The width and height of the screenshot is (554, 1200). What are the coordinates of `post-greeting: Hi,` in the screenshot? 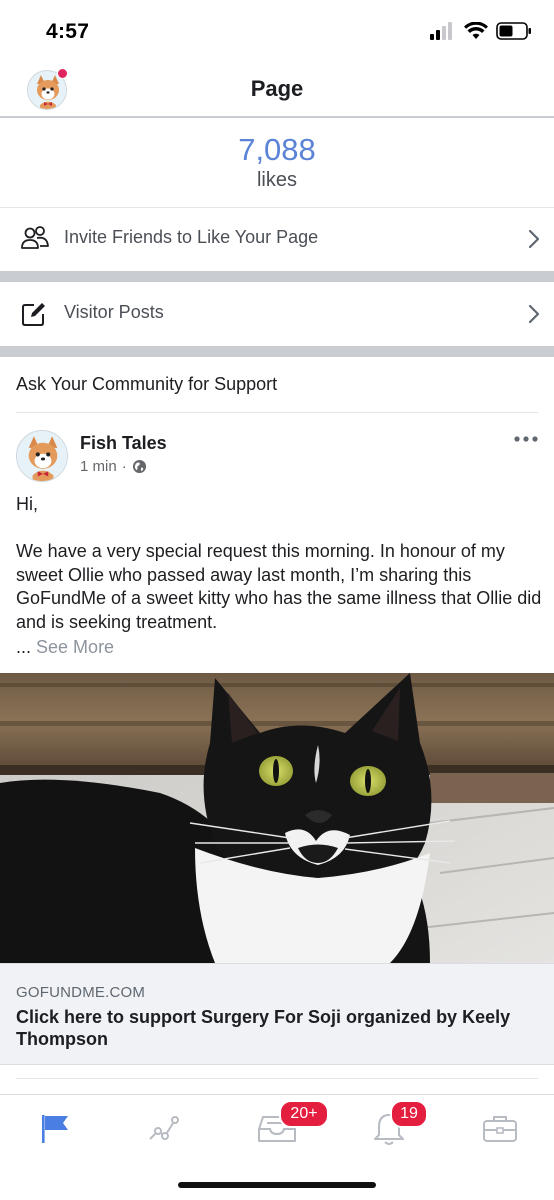 It's located at (27, 504).